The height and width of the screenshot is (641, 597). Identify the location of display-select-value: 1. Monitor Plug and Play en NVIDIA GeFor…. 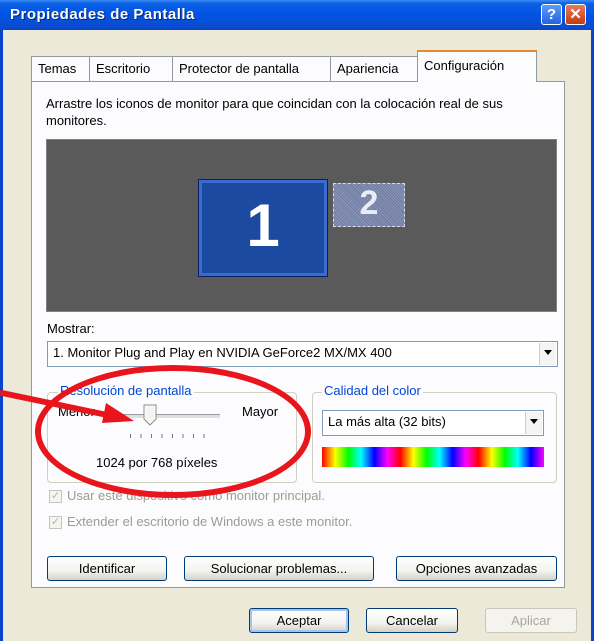
(222, 352).